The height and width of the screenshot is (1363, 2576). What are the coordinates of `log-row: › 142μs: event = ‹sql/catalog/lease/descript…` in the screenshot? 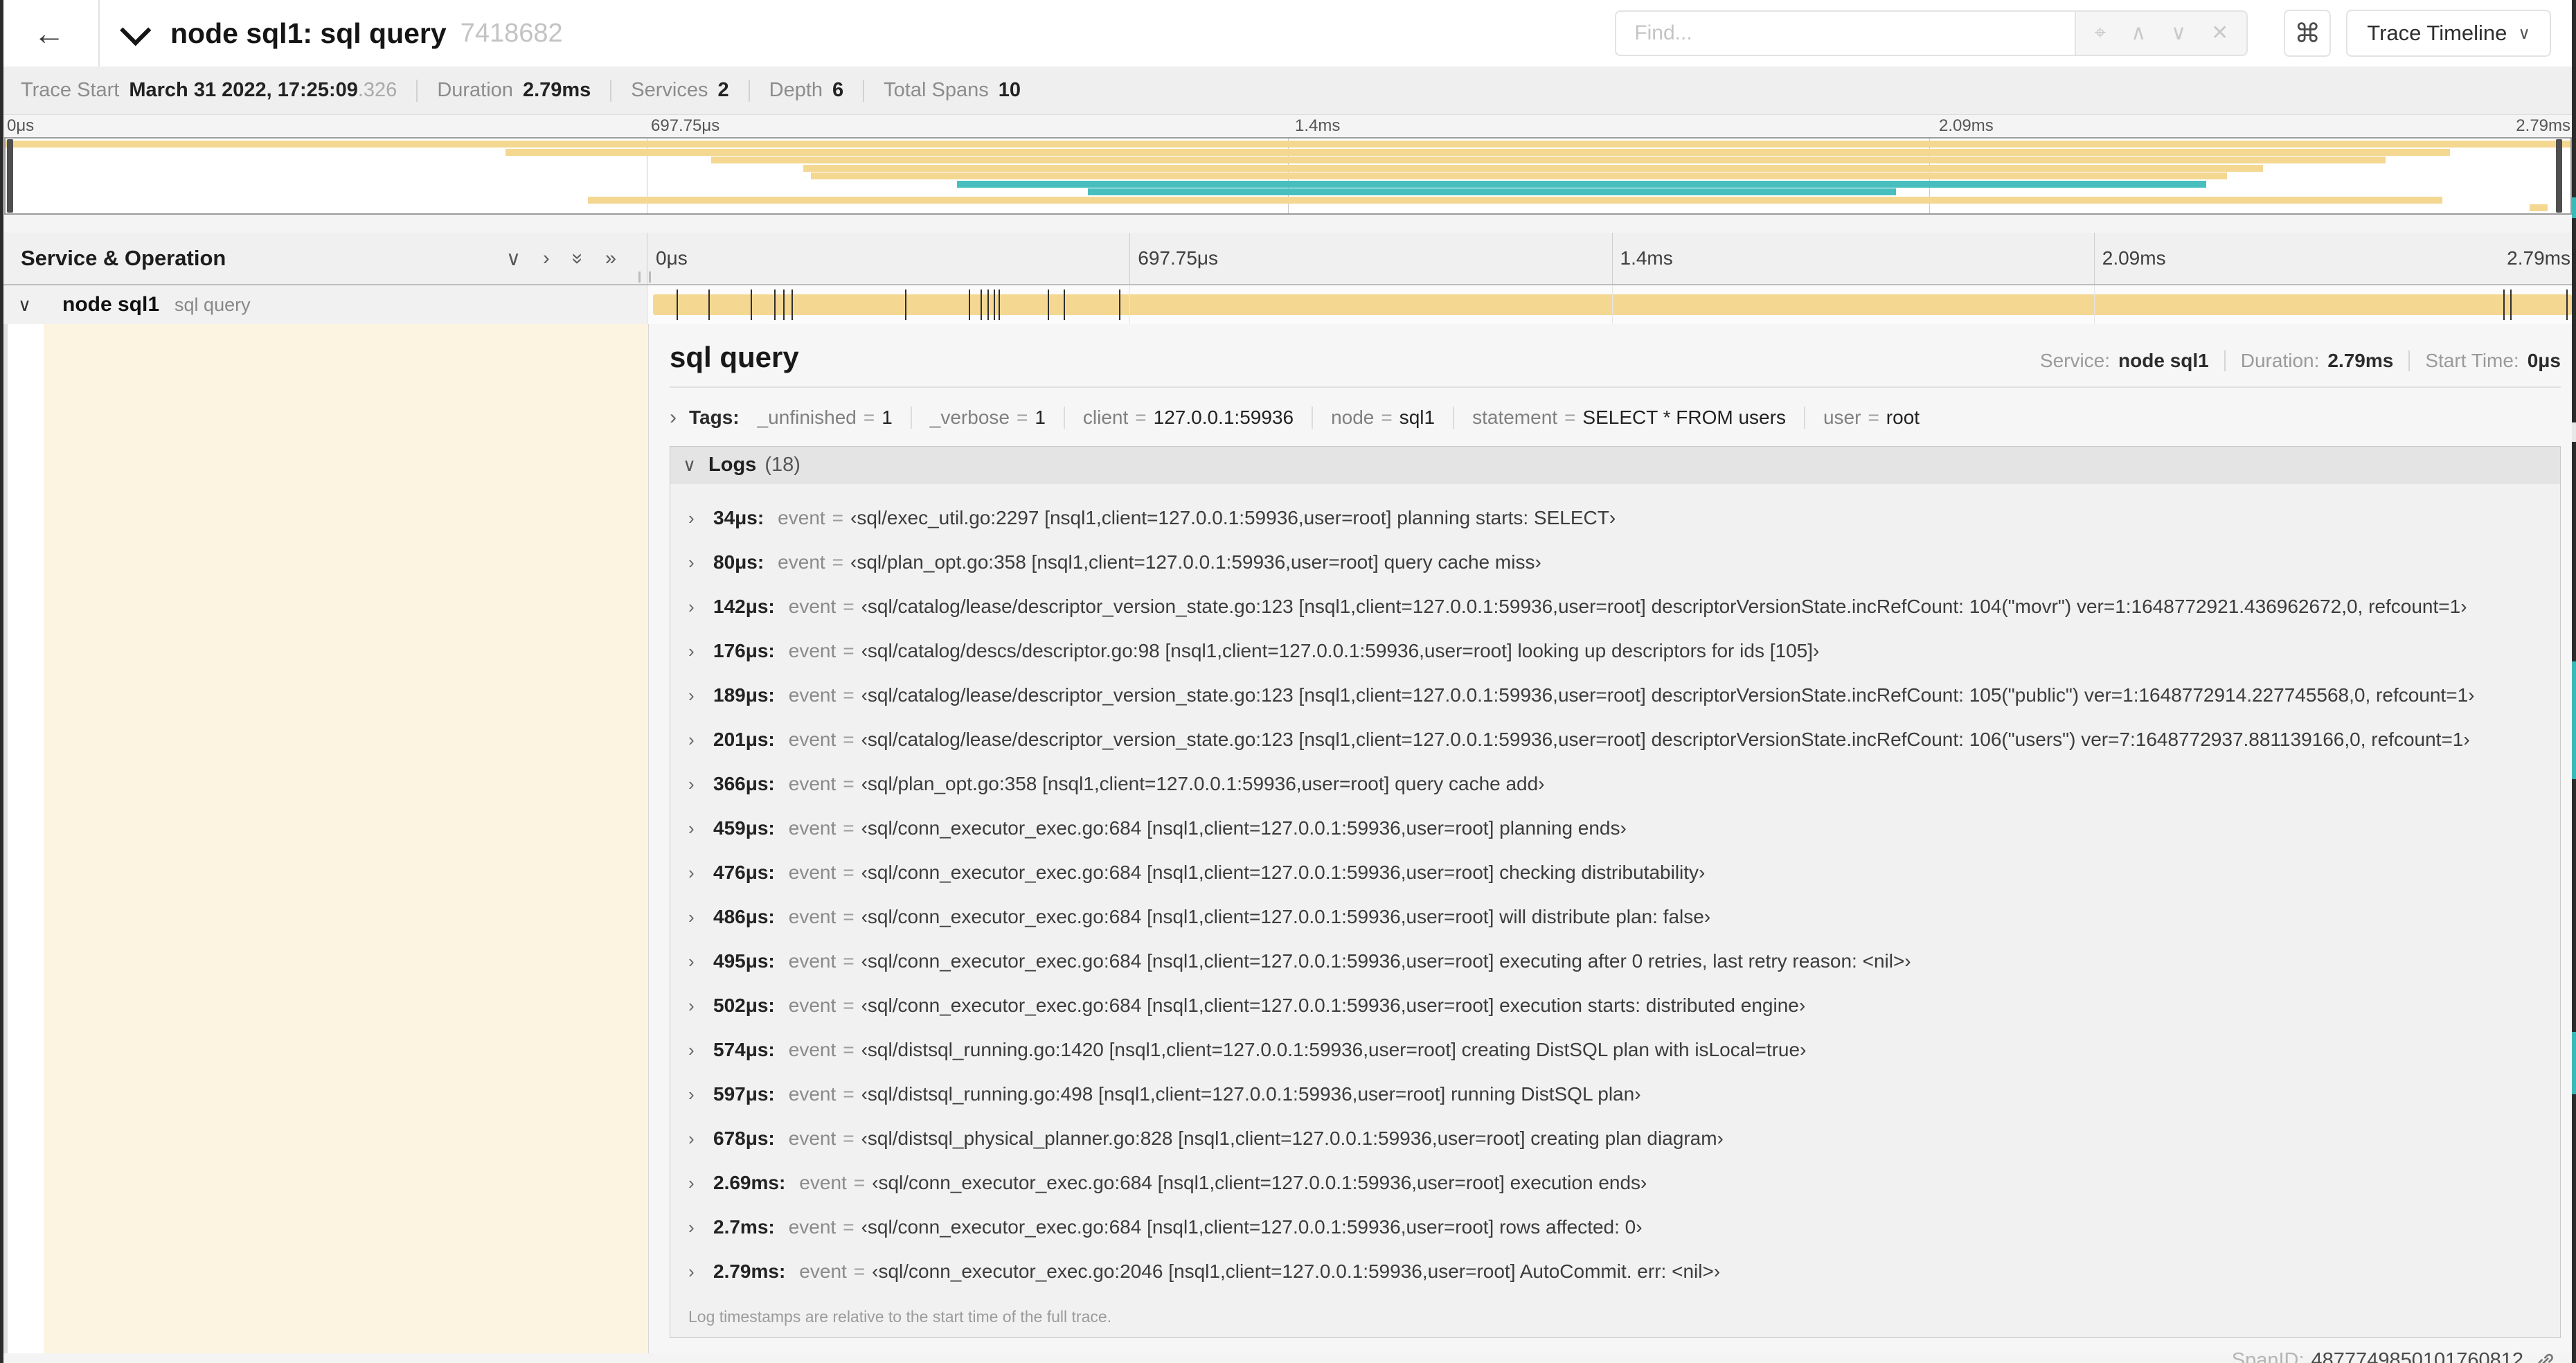 It's located at (1615, 607).